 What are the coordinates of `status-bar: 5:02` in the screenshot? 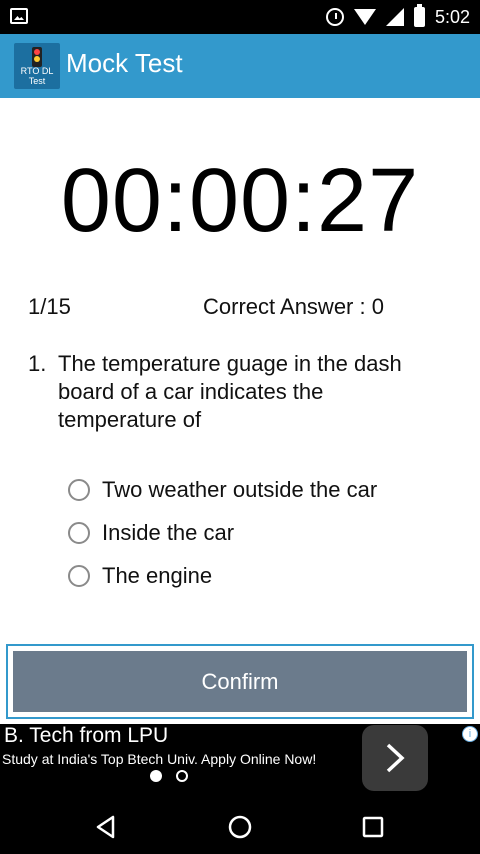 It's located at (240, 17).